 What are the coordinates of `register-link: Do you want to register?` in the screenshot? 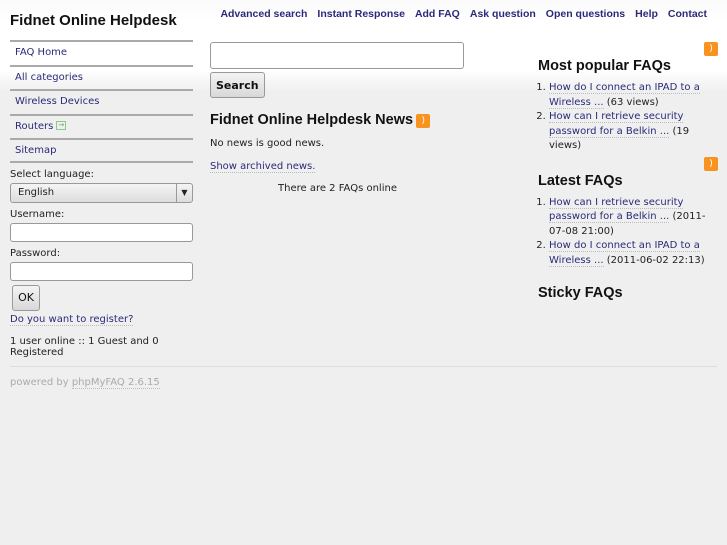 It's located at (72, 319).